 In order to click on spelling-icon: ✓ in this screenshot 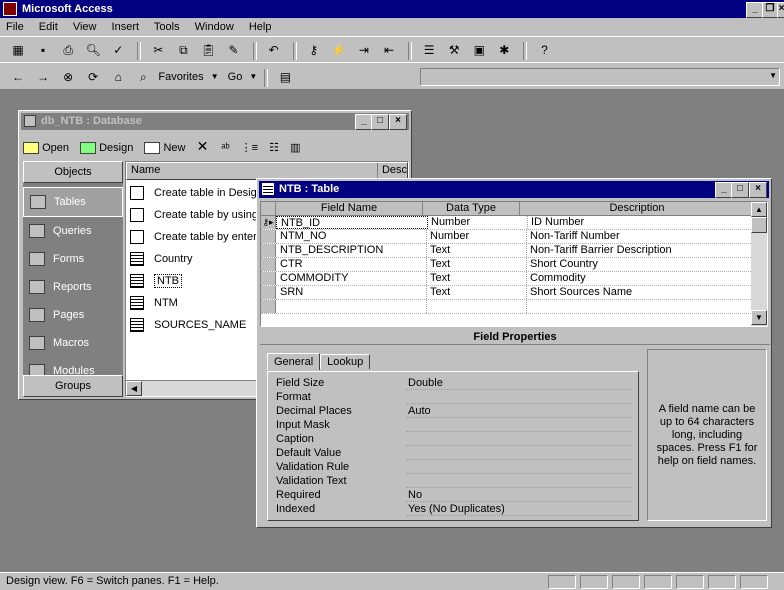, I will do `click(118, 50)`.